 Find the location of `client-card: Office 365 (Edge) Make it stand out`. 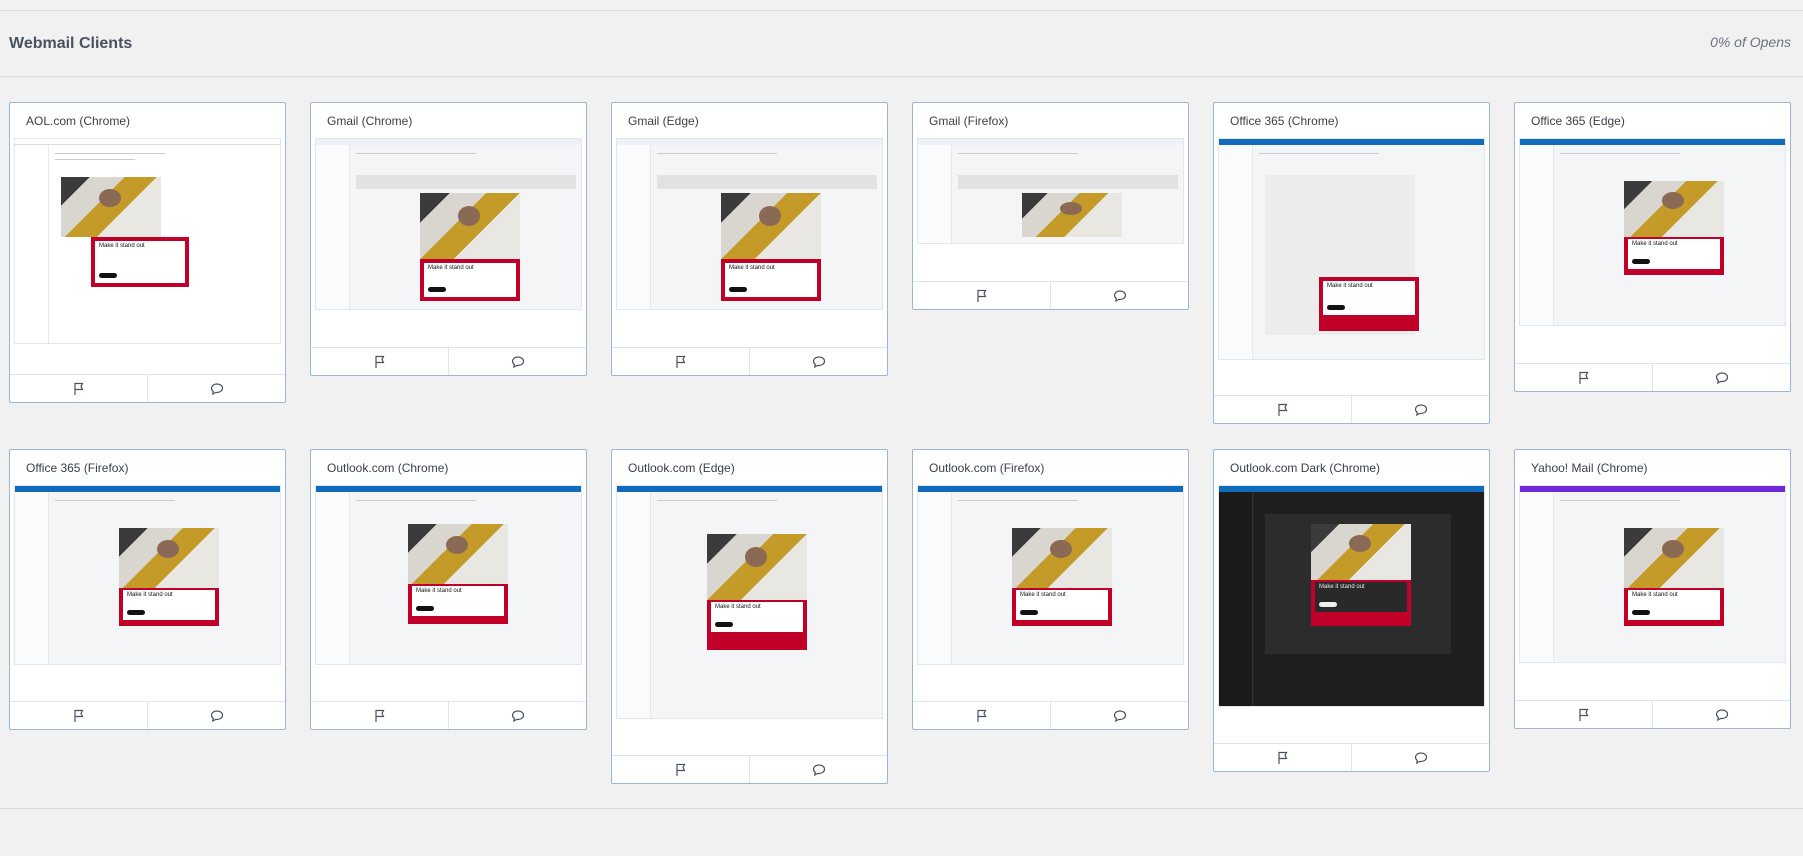

client-card: Office 365 (Edge) Make it stand out is located at coordinates (1652, 247).